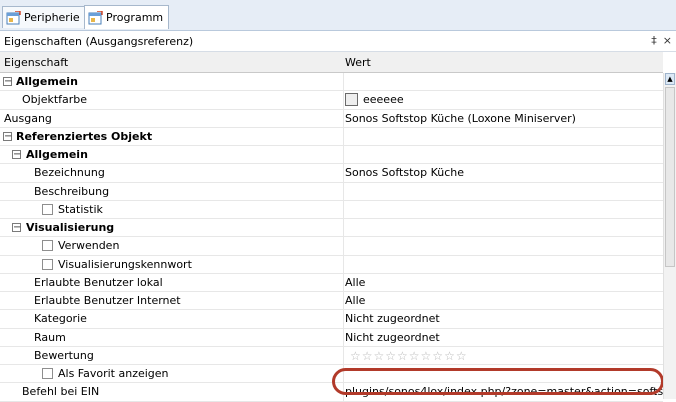  I want to click on property-name: Statistik, so click(72, 209).